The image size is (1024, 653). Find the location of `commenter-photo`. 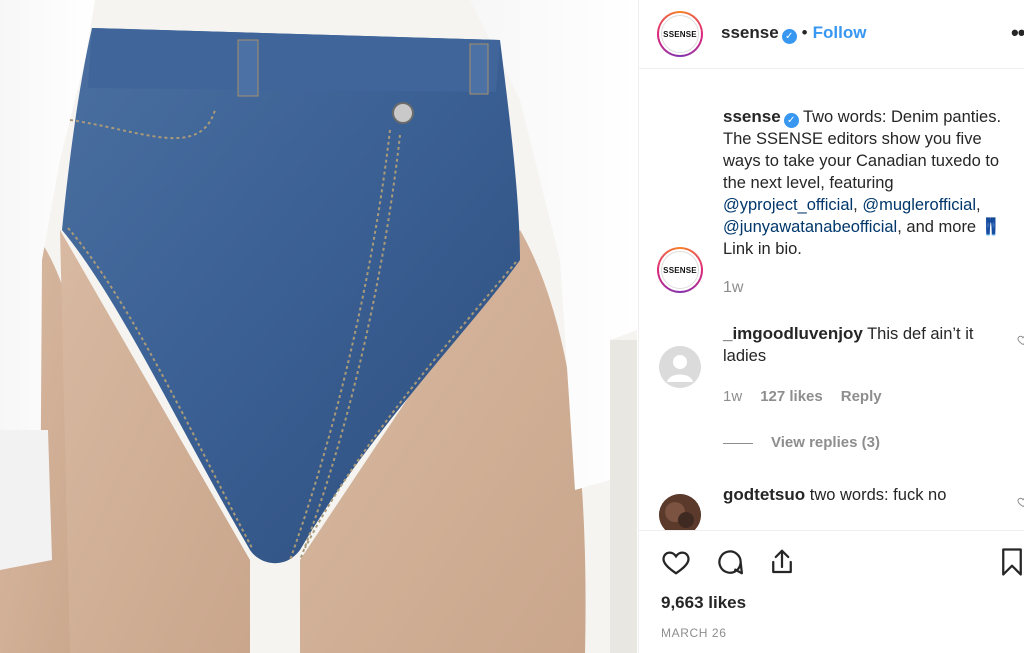

commenter-photo is located at coordinates (680, 512).